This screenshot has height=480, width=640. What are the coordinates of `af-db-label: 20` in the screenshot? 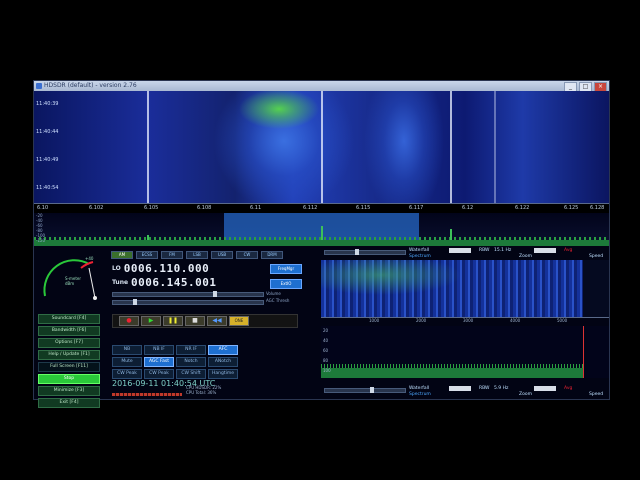 It's located at (326, 330).